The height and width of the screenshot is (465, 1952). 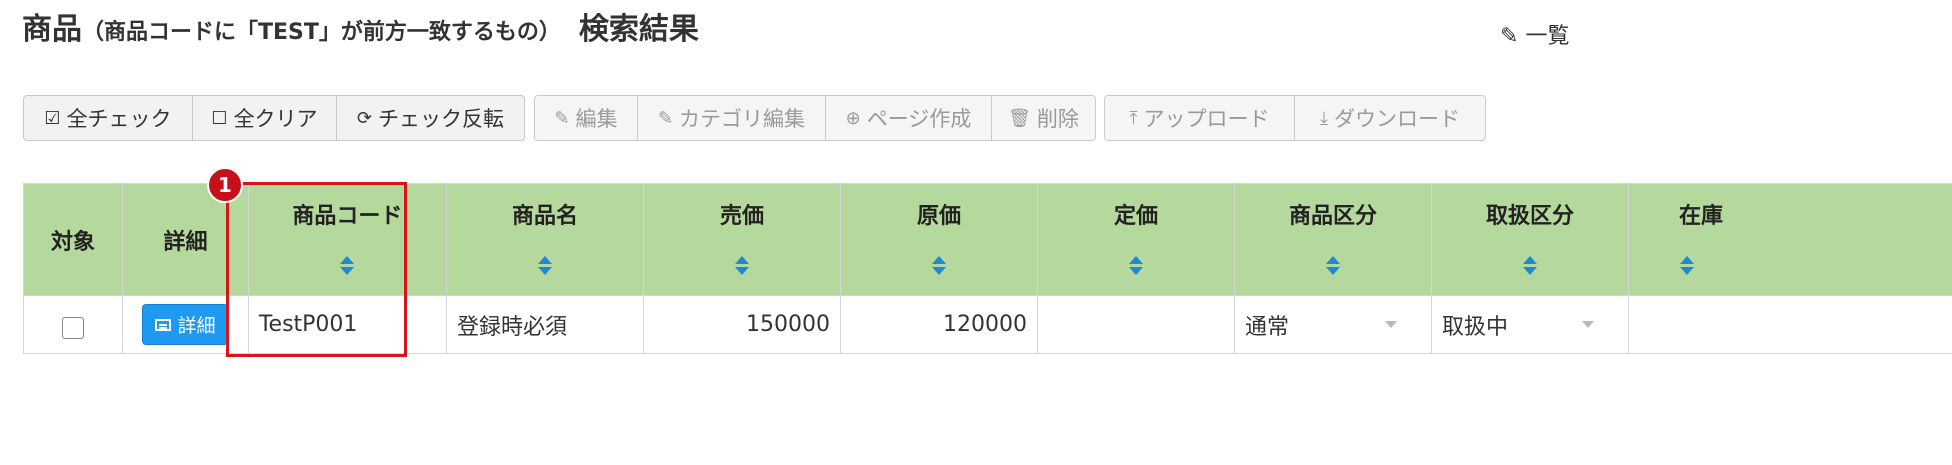 I want to click on column-header-cost: 原価, so click(x=938, y=239).